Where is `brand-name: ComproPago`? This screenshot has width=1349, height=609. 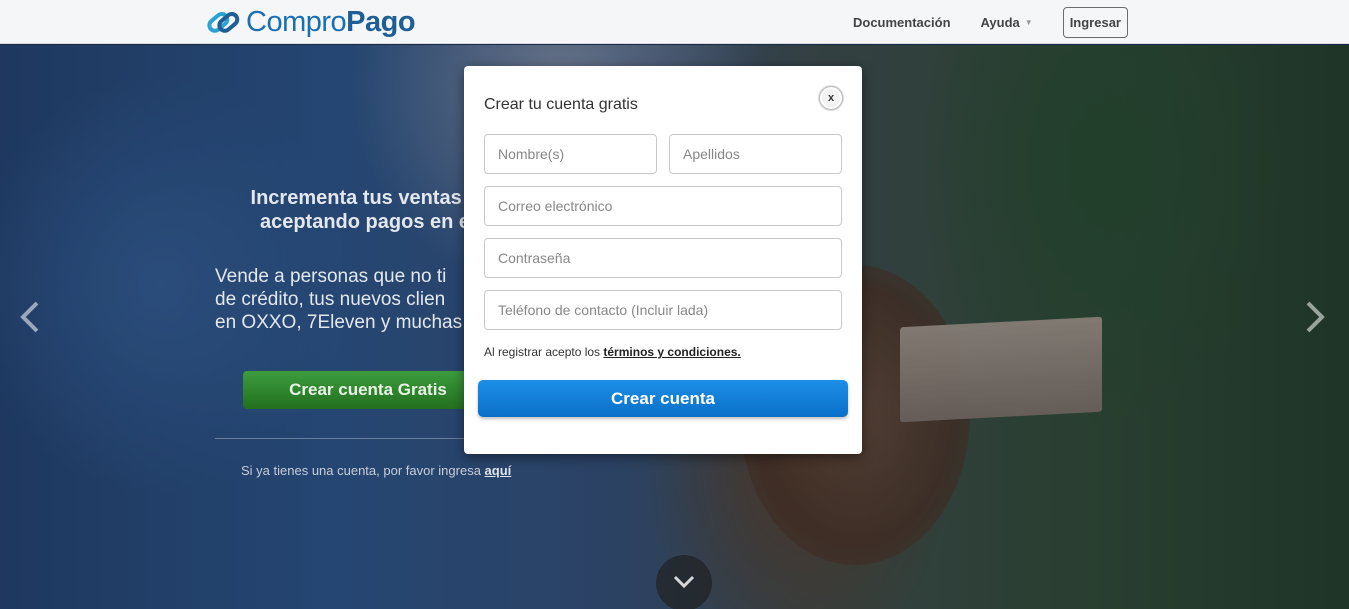 brand-name: ComproPago is located at coordinates (331, 22).